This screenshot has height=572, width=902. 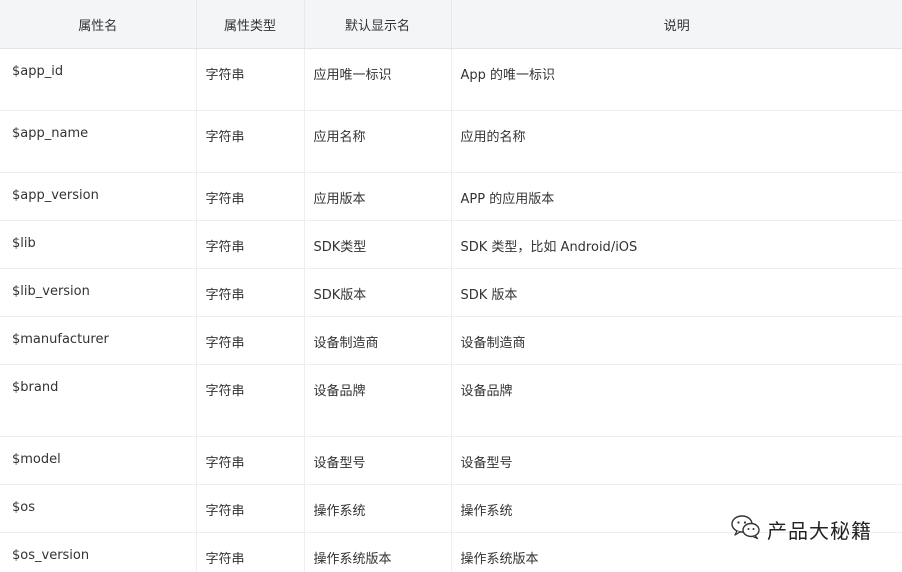 I want to click on table-header-row: 属性名 属性类型 默认显示名 说明, so click(x=451, y=24).